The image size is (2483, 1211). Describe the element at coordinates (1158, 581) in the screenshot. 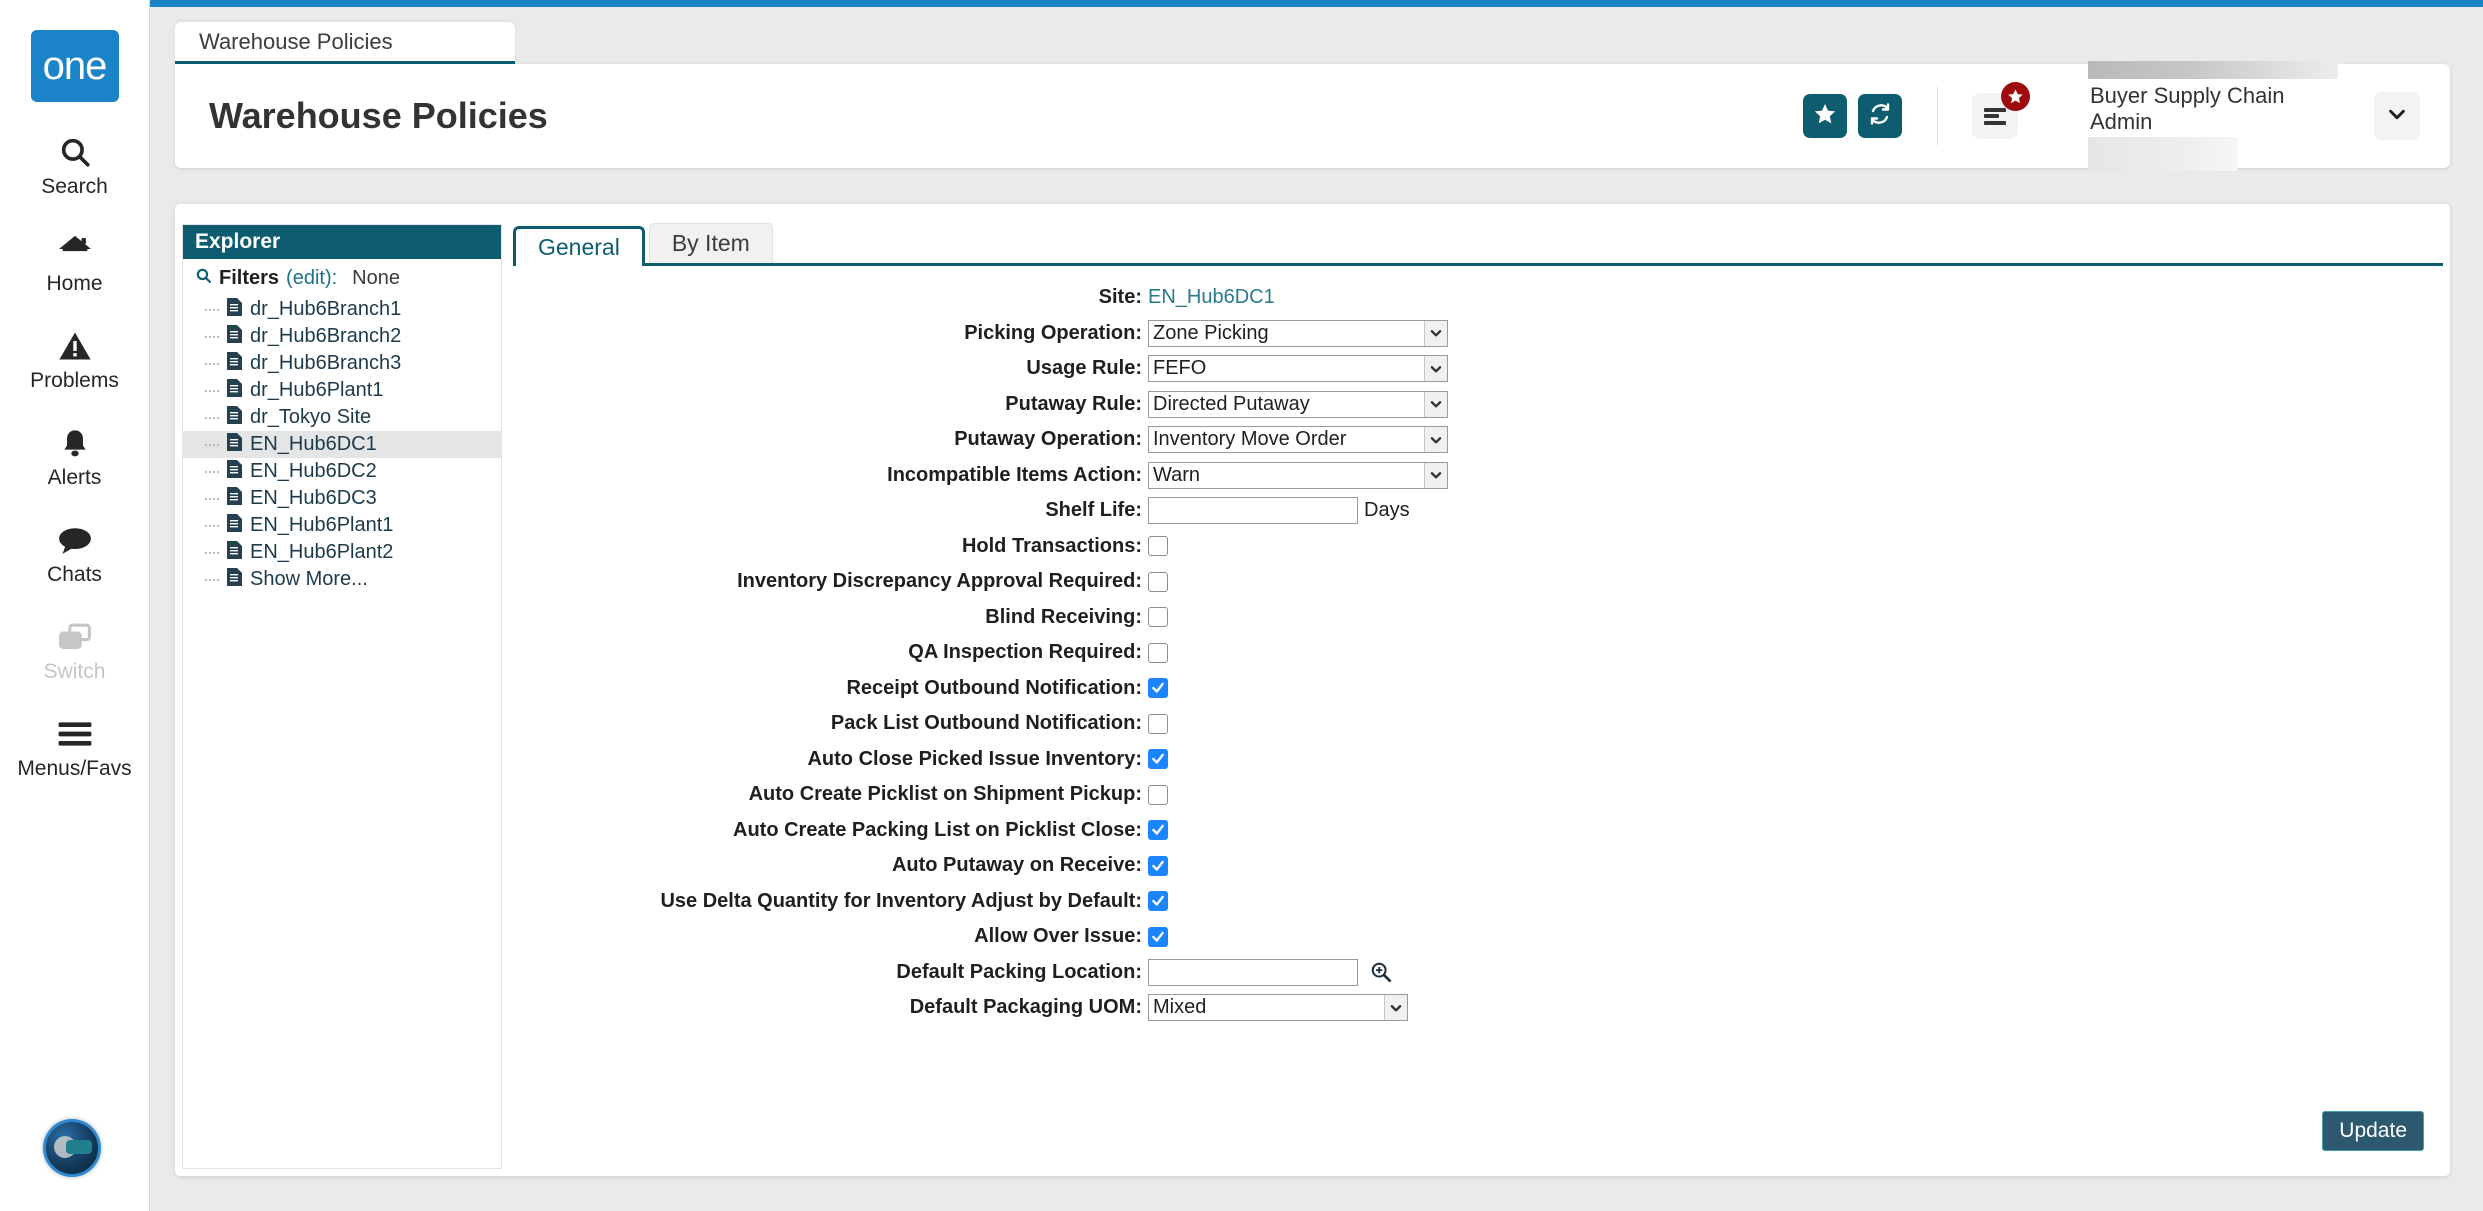

I see `inventory-discrepancy-approval-checkbox` at that location.